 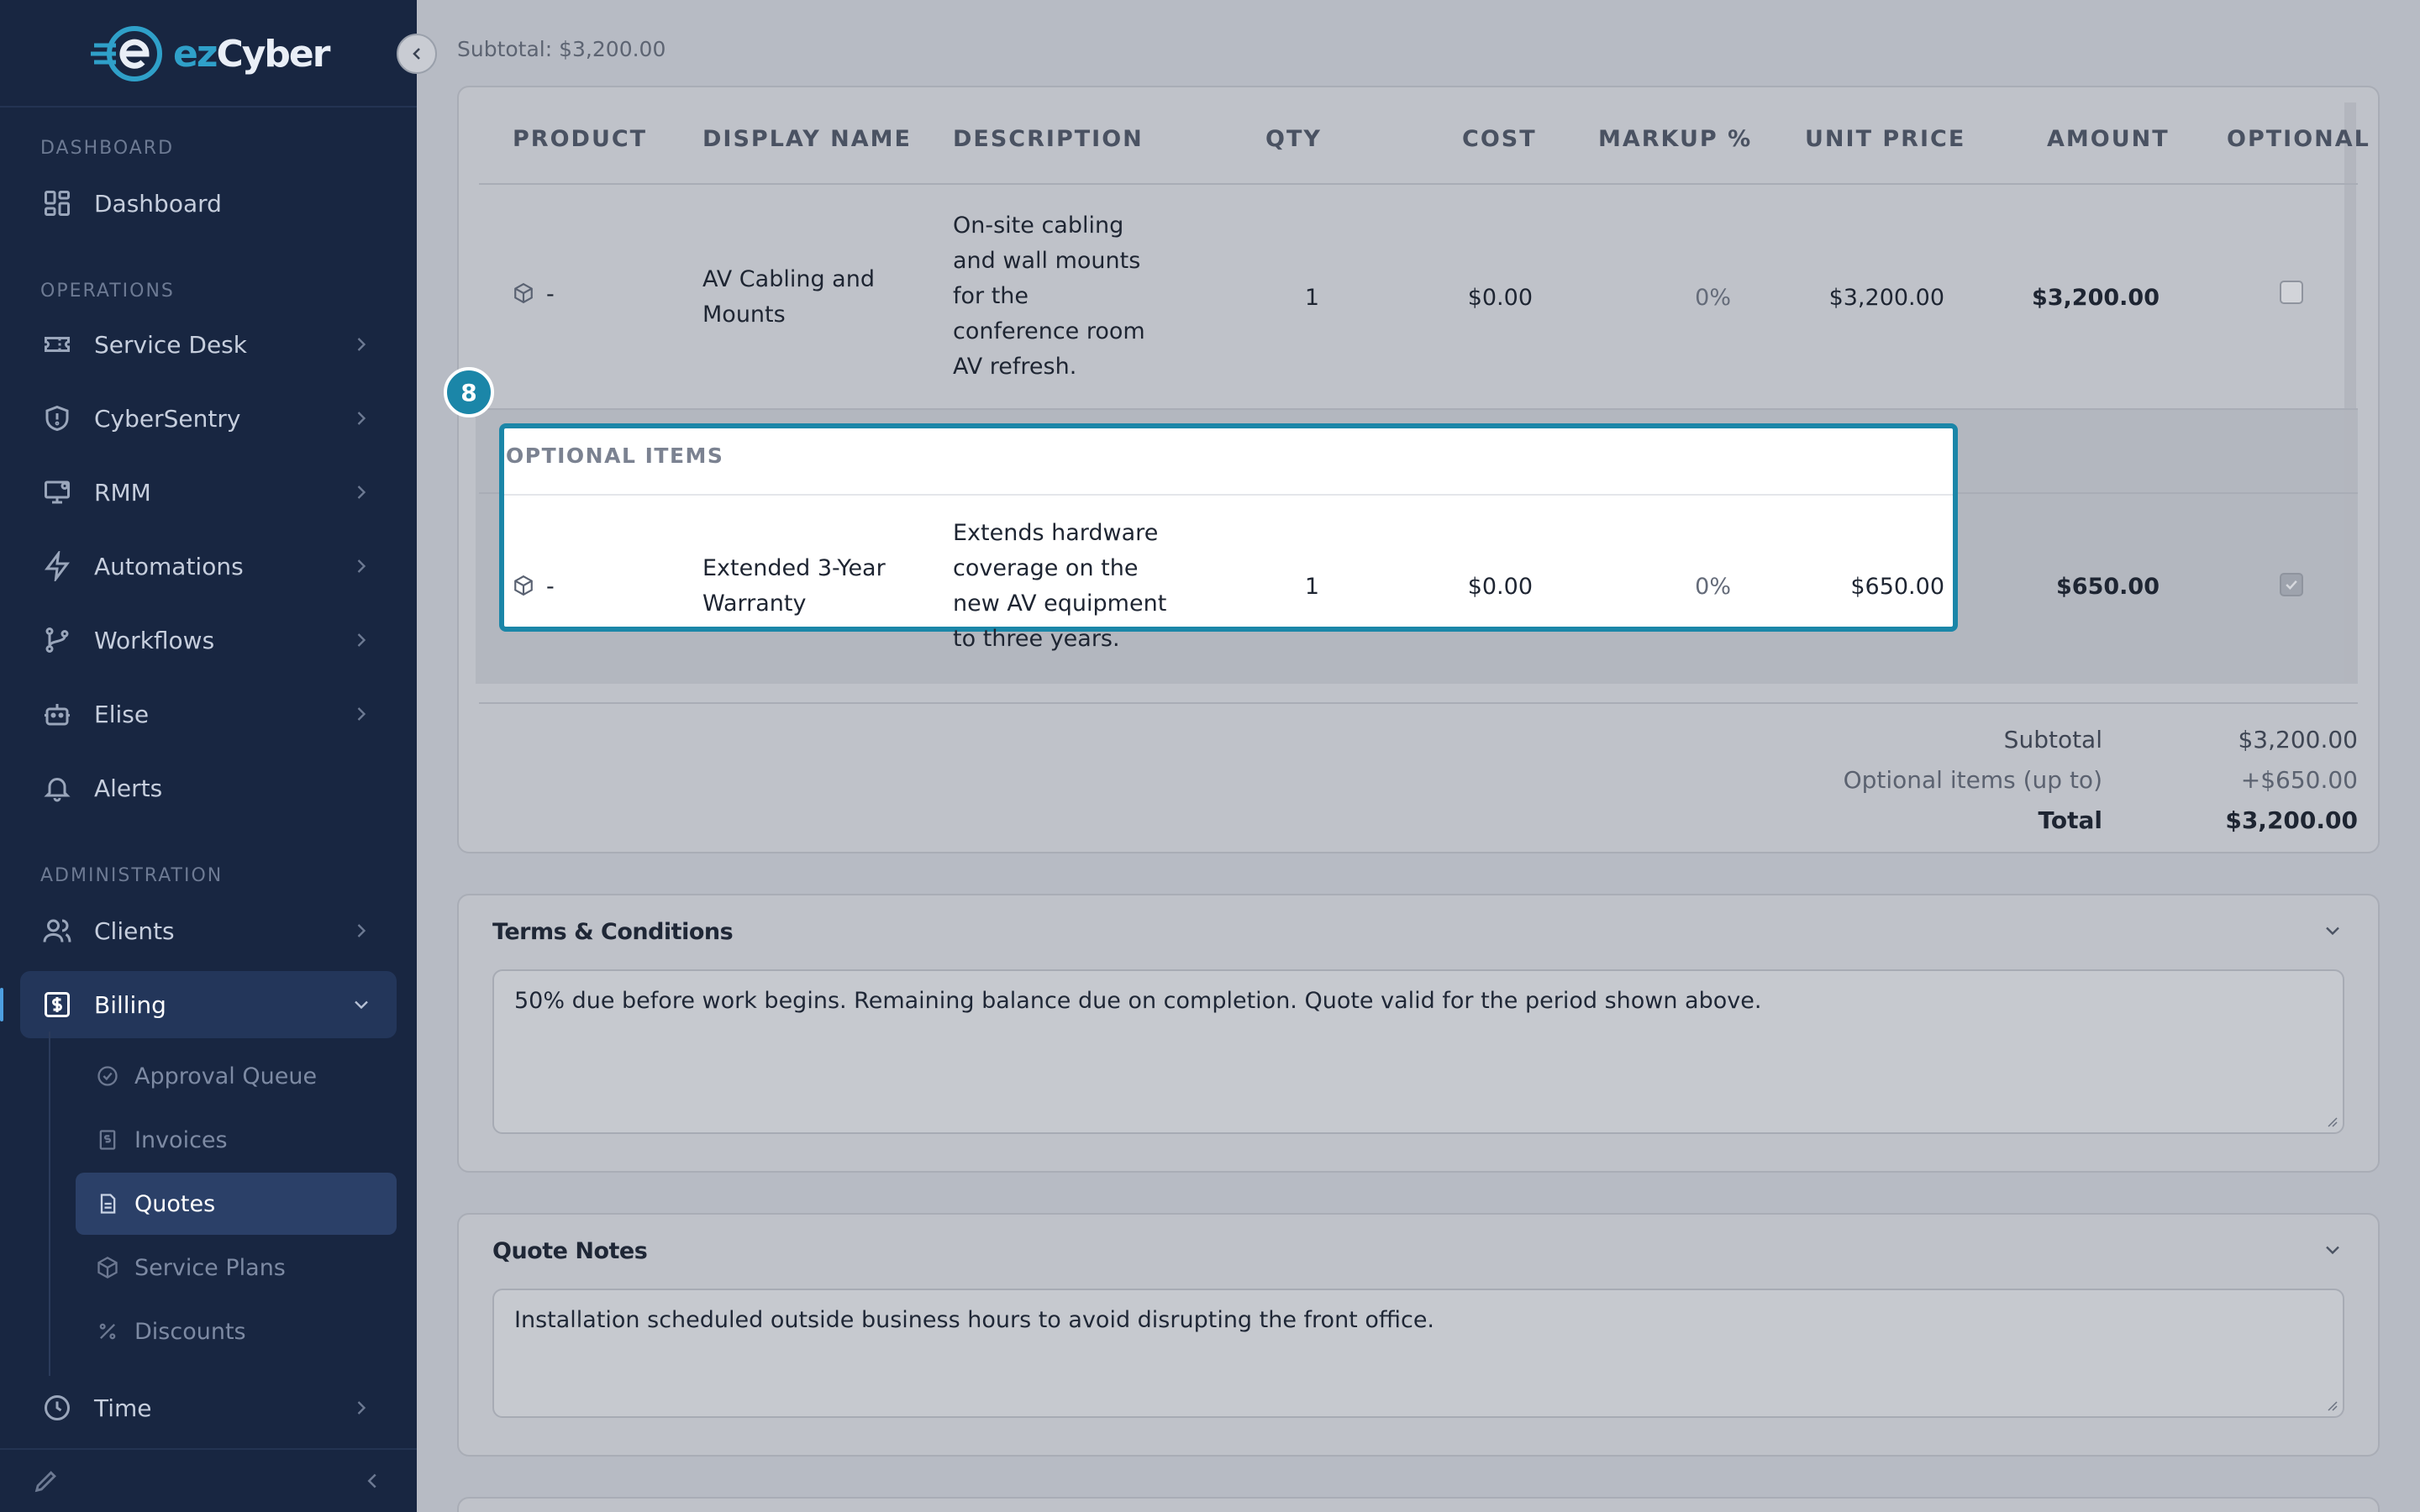 What do you see at coordinates (175, 1203) in the screenshot?
I see `sidebar-subitem-label: Quotes` at bounding box center [175, 1203].